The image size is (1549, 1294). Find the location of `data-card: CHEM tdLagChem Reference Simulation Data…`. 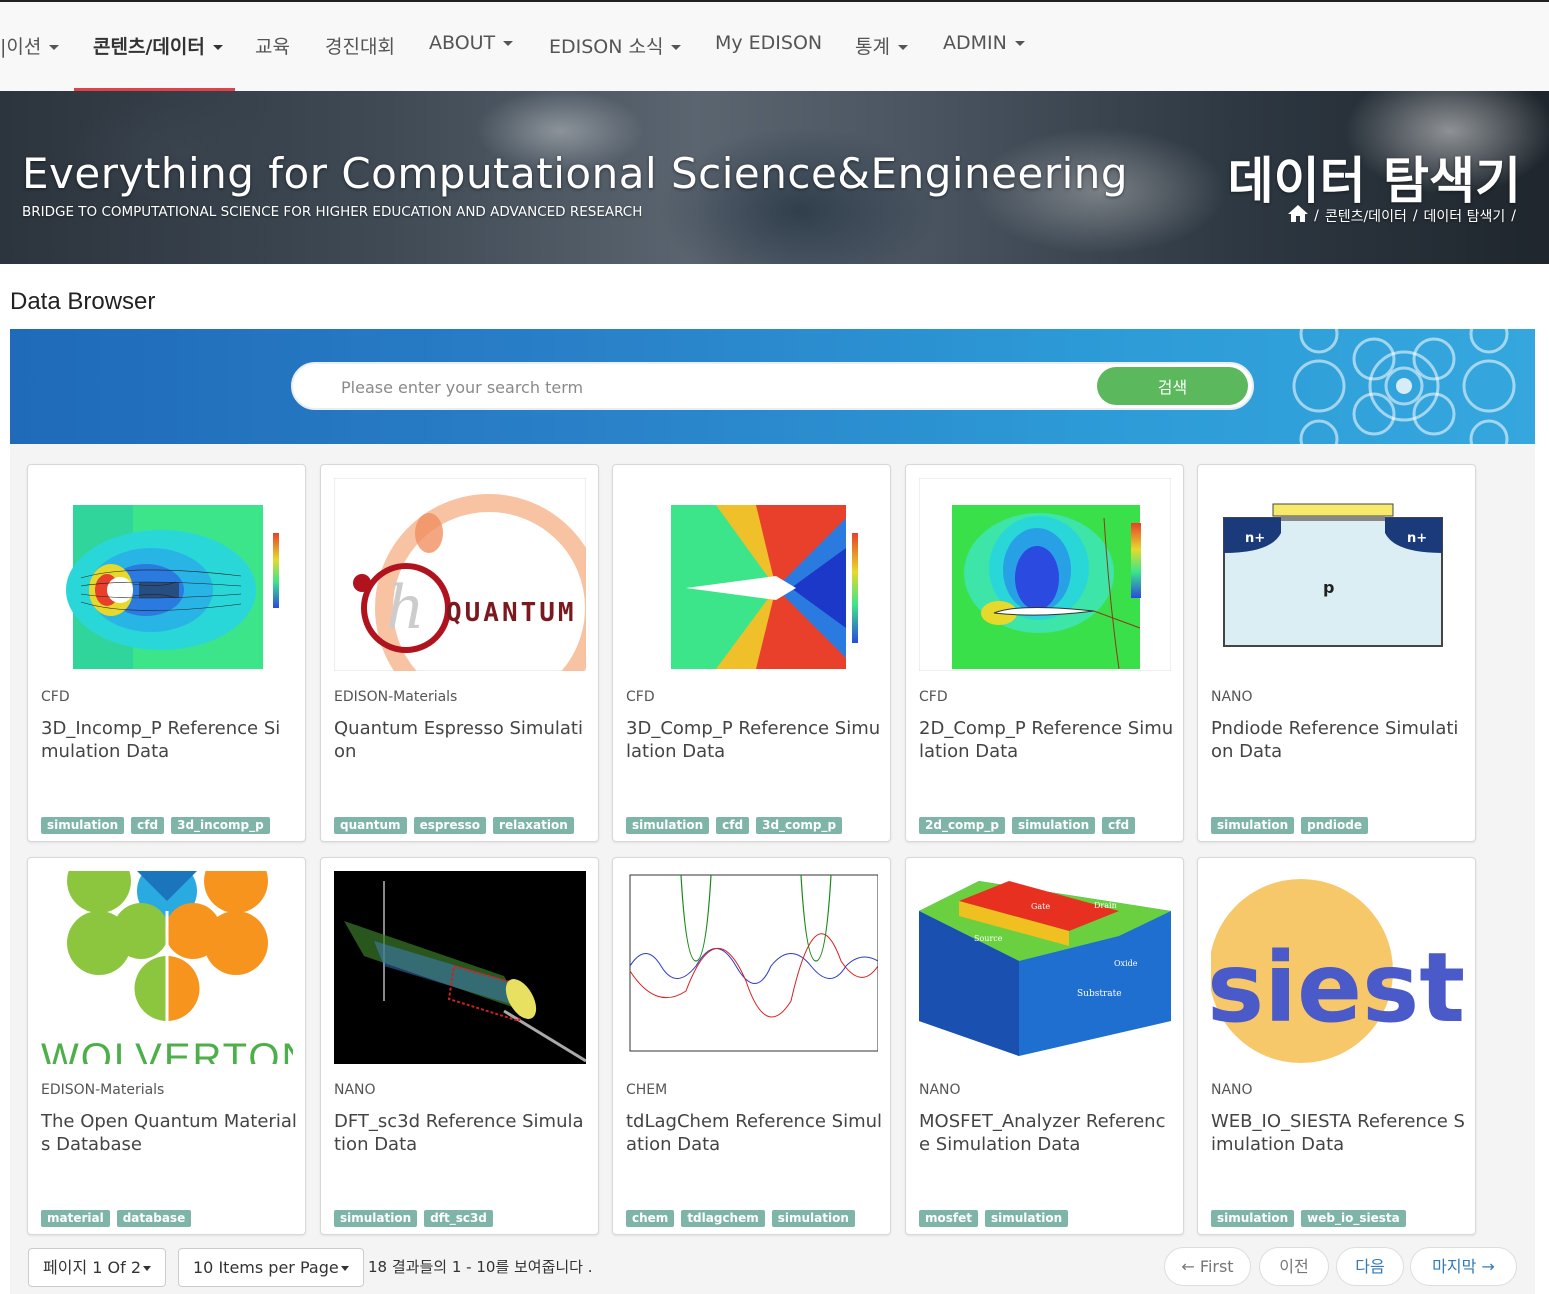

data-card: CHEM tdLagChem Reference Simulation Data… is located at coordinates (751, 1046).